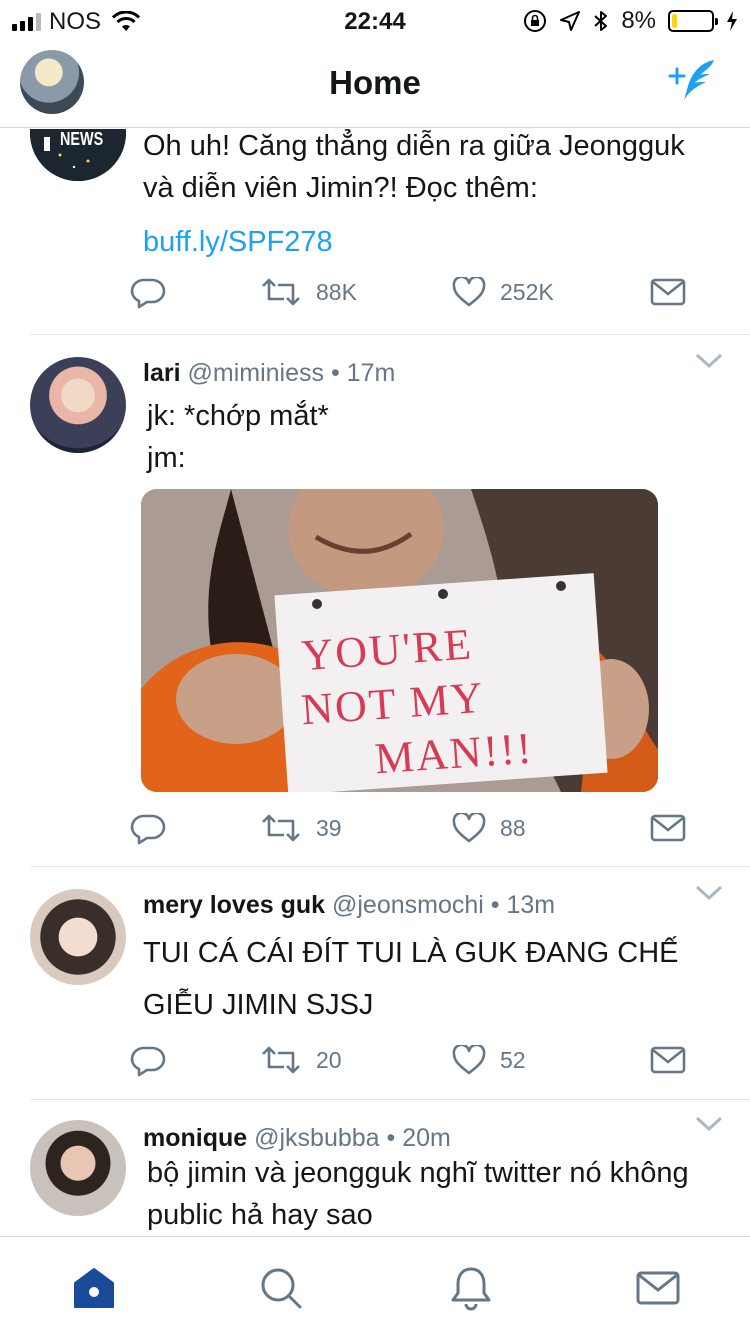 This screenshot has height=1334, width=750. What do you see at coordinates (255, 373) in the screenshot?
I see `user-handle: @miminiess` at bounding box center [255, 373].